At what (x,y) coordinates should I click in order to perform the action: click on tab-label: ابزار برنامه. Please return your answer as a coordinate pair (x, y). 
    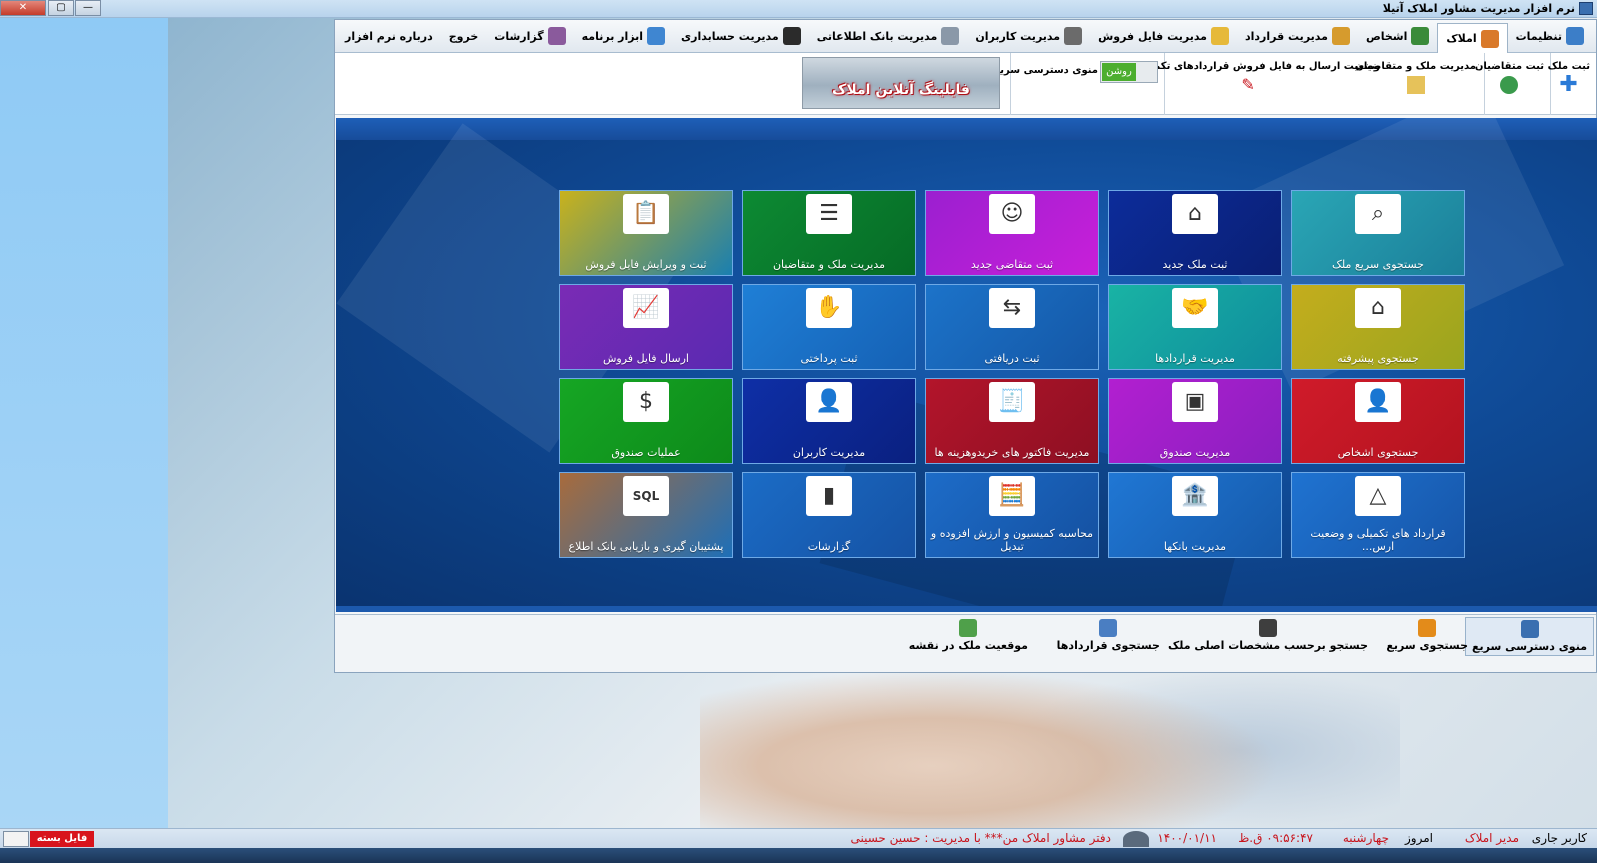
    Looking at the image, I should click on (612, 36).